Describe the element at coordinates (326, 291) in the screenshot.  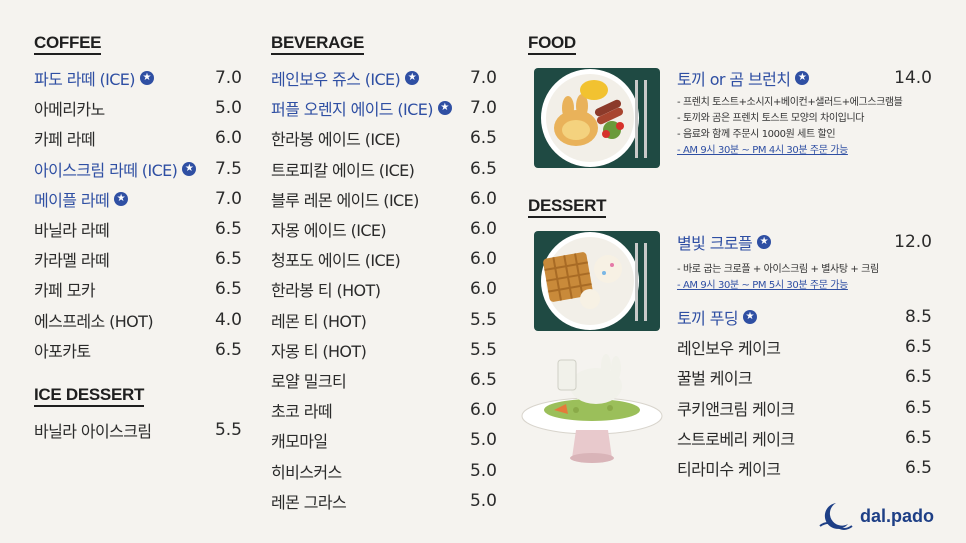
I see `menu-item-name: 한라봉 티 (HOT)` at that location.